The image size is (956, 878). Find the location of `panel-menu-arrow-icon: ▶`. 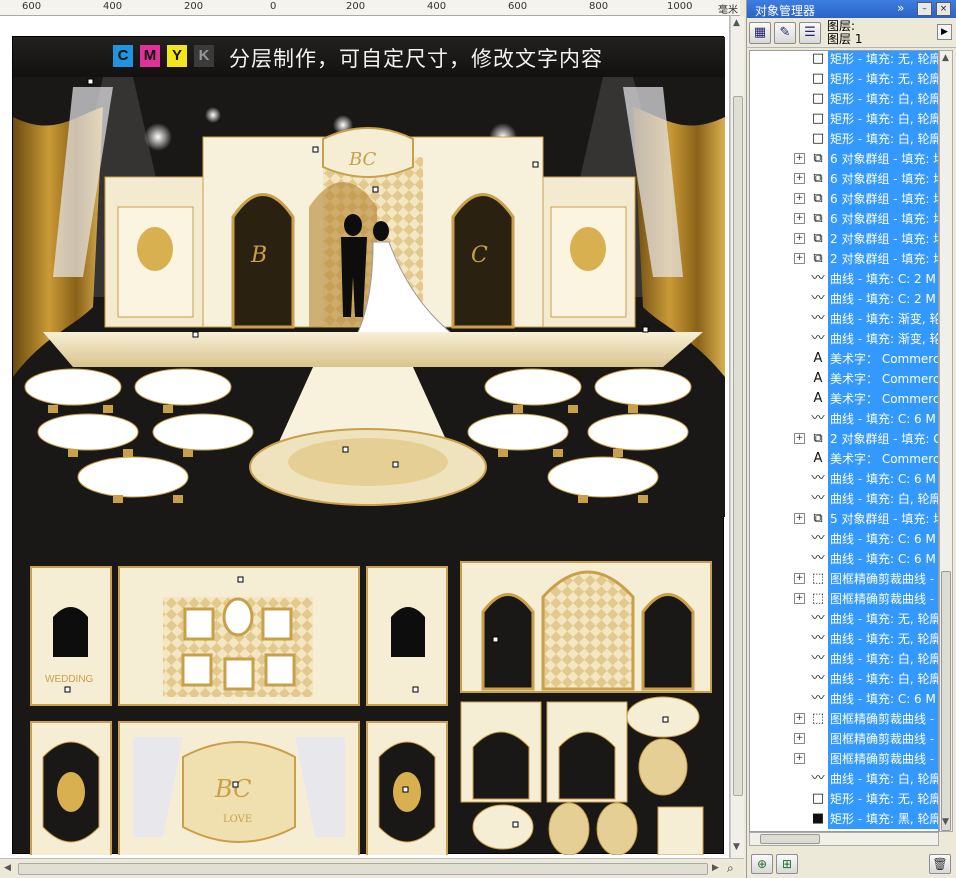

panel-menu-arrow-icon: ▶ is located at coordinates (944, 32).